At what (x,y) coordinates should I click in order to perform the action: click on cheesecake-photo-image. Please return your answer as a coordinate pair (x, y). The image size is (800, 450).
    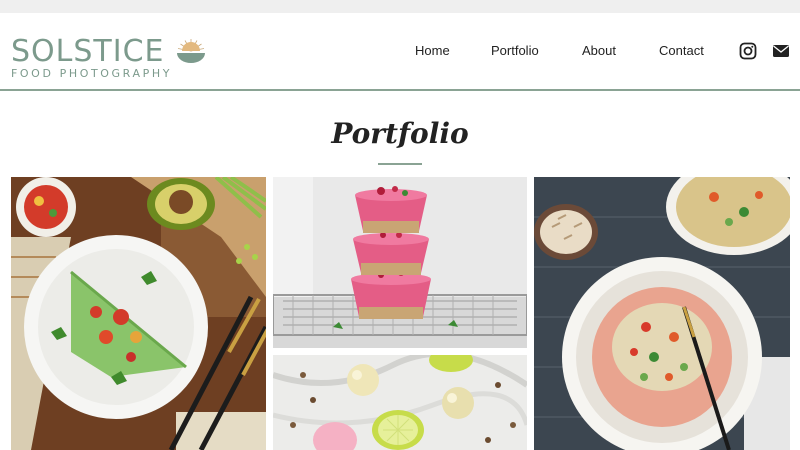
    Looking at the image, I should click on (400, 262).